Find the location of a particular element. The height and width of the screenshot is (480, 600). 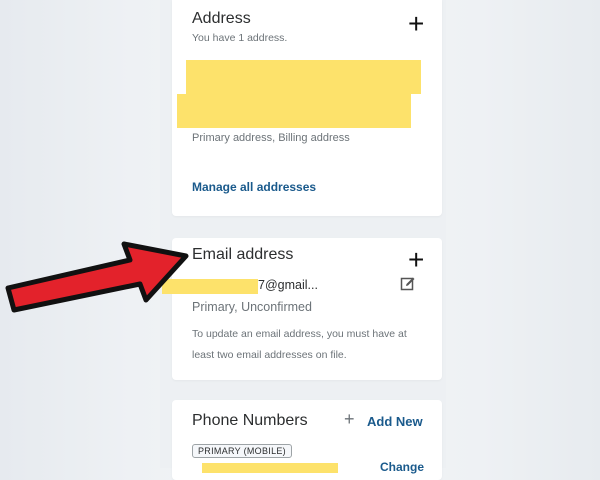

phone-title: Phone Numbers is located at coordinates (250, 420).